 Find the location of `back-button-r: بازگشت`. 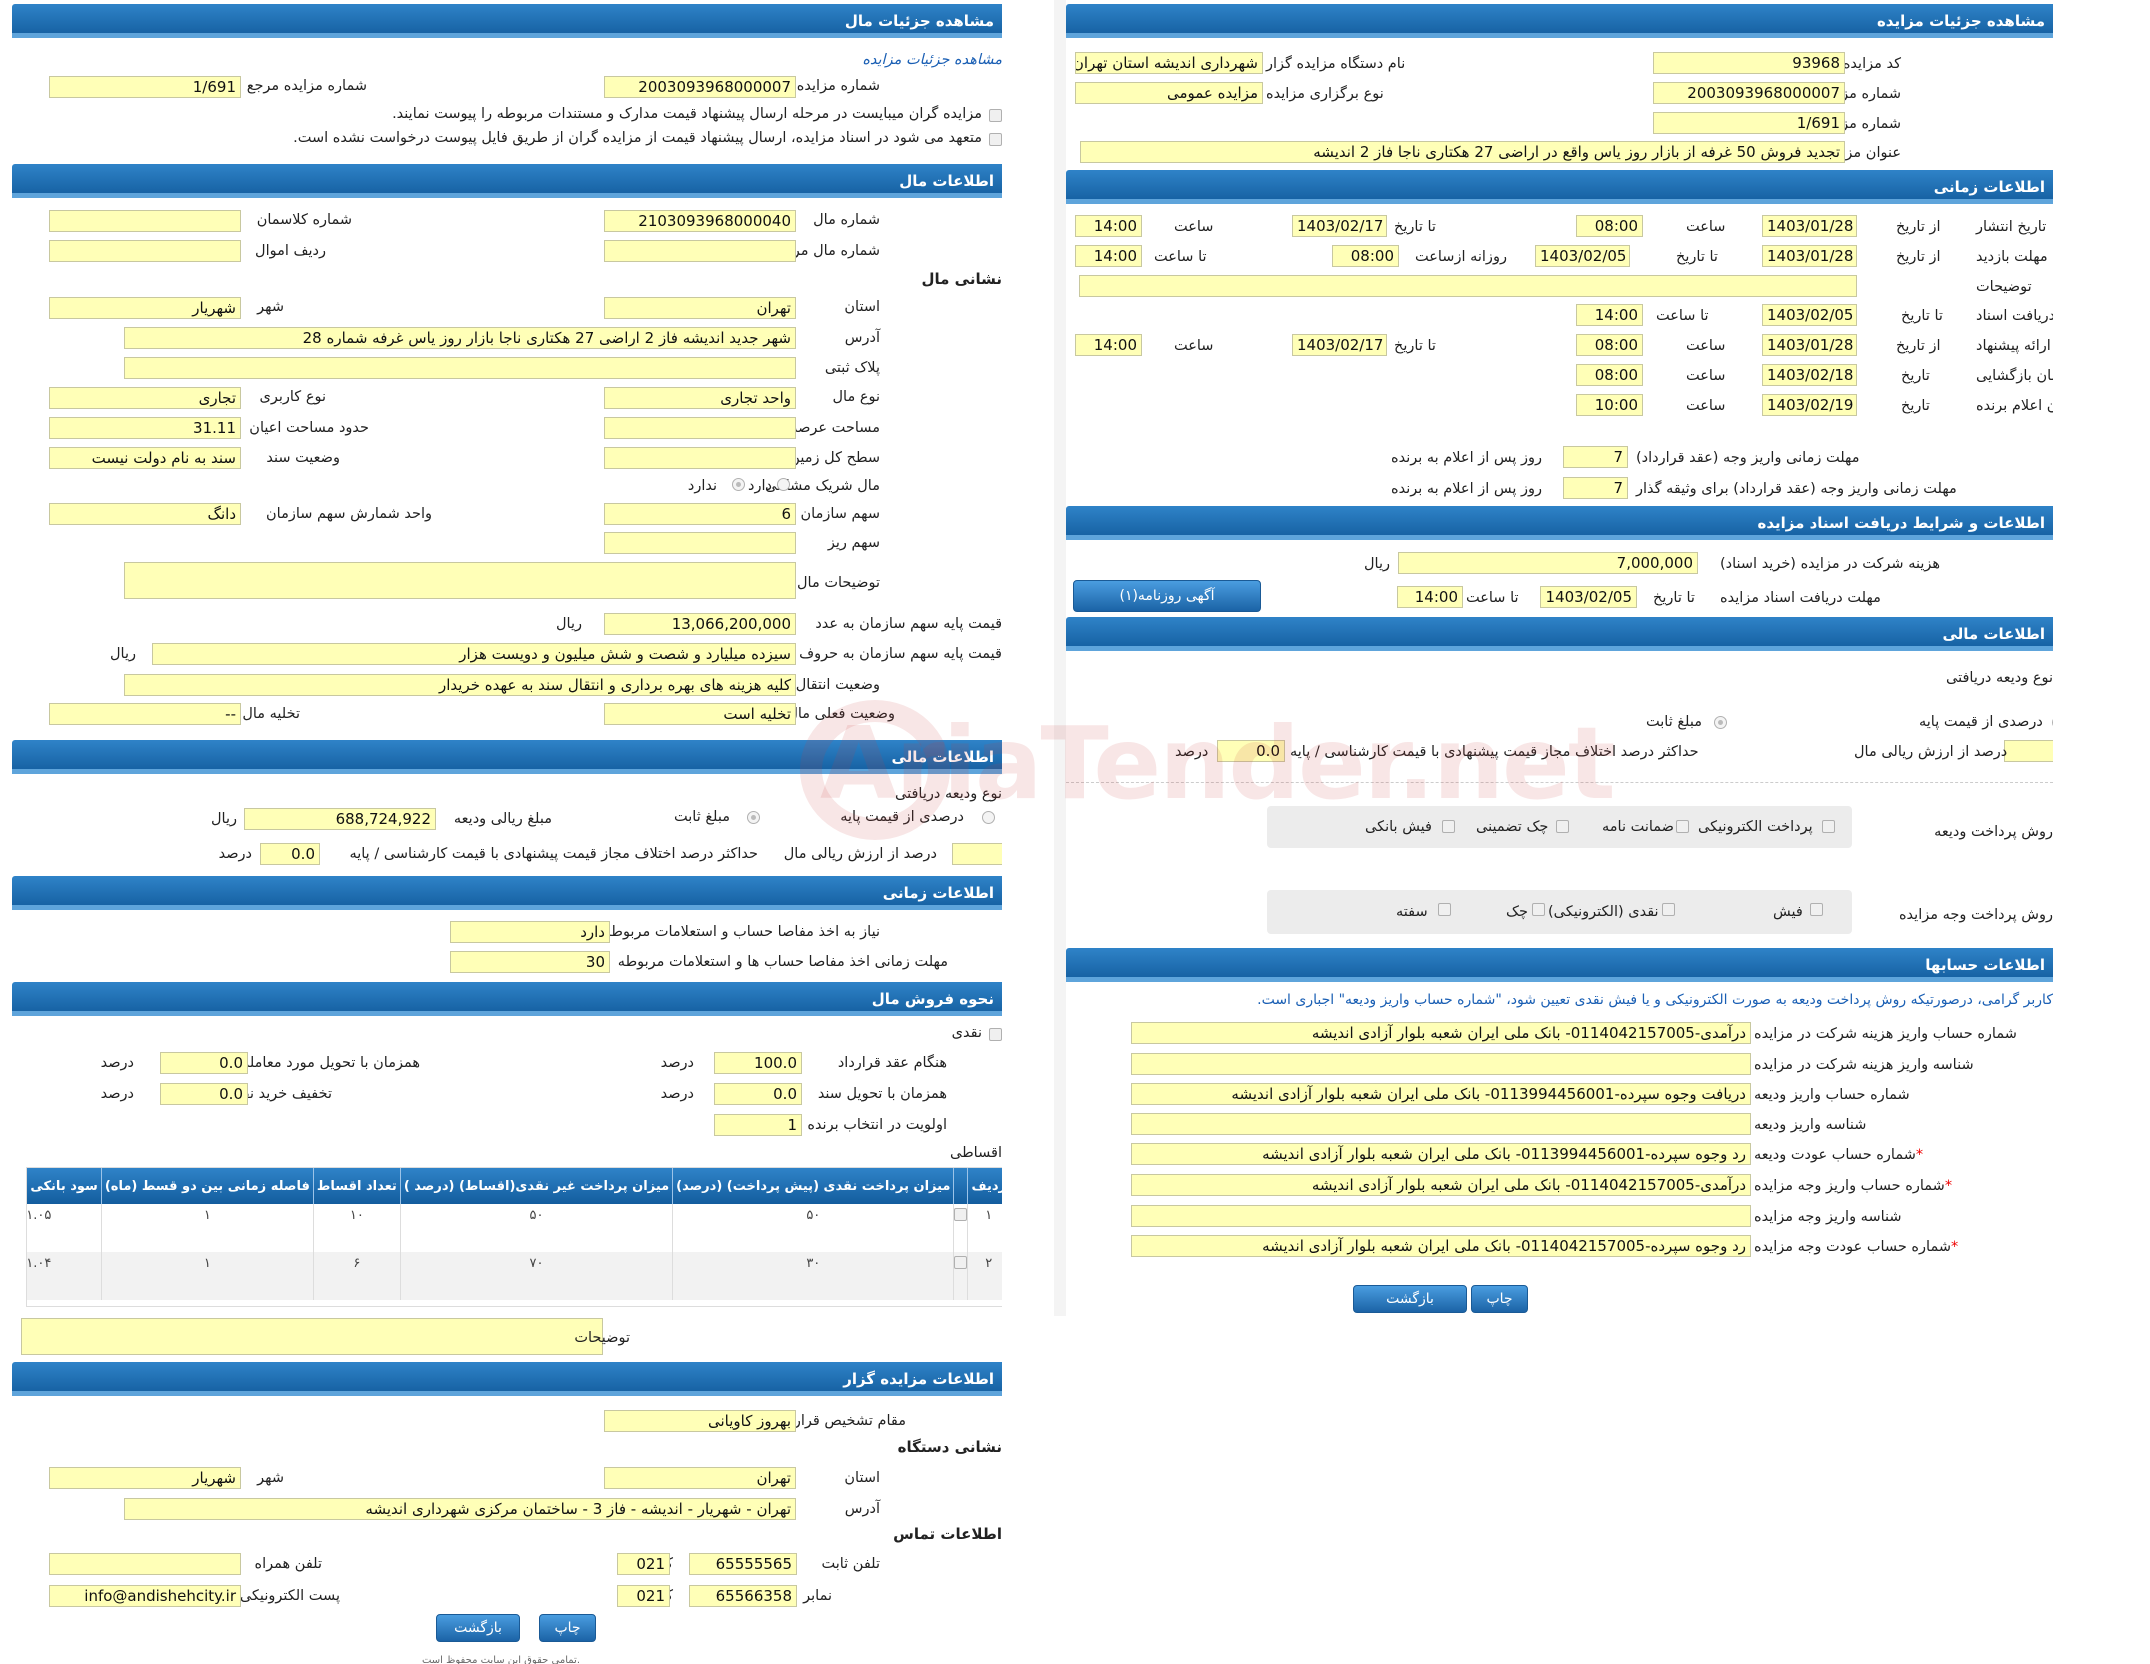

back-button-r: بازگشت is located at coordinates (1410, 1299).